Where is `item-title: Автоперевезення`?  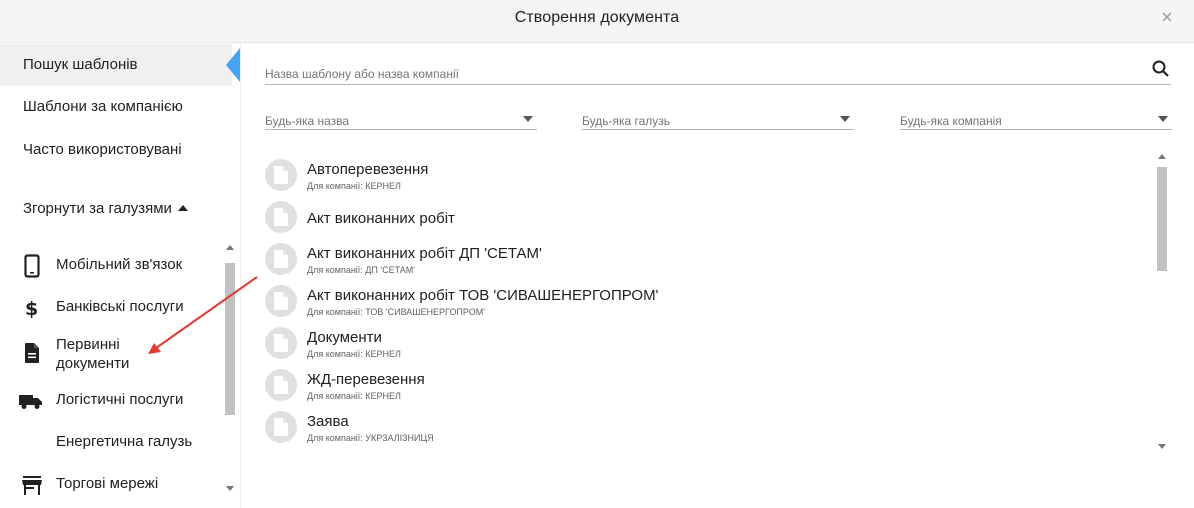 item-title: Автоперевезення is located at coordinates (368, 169).